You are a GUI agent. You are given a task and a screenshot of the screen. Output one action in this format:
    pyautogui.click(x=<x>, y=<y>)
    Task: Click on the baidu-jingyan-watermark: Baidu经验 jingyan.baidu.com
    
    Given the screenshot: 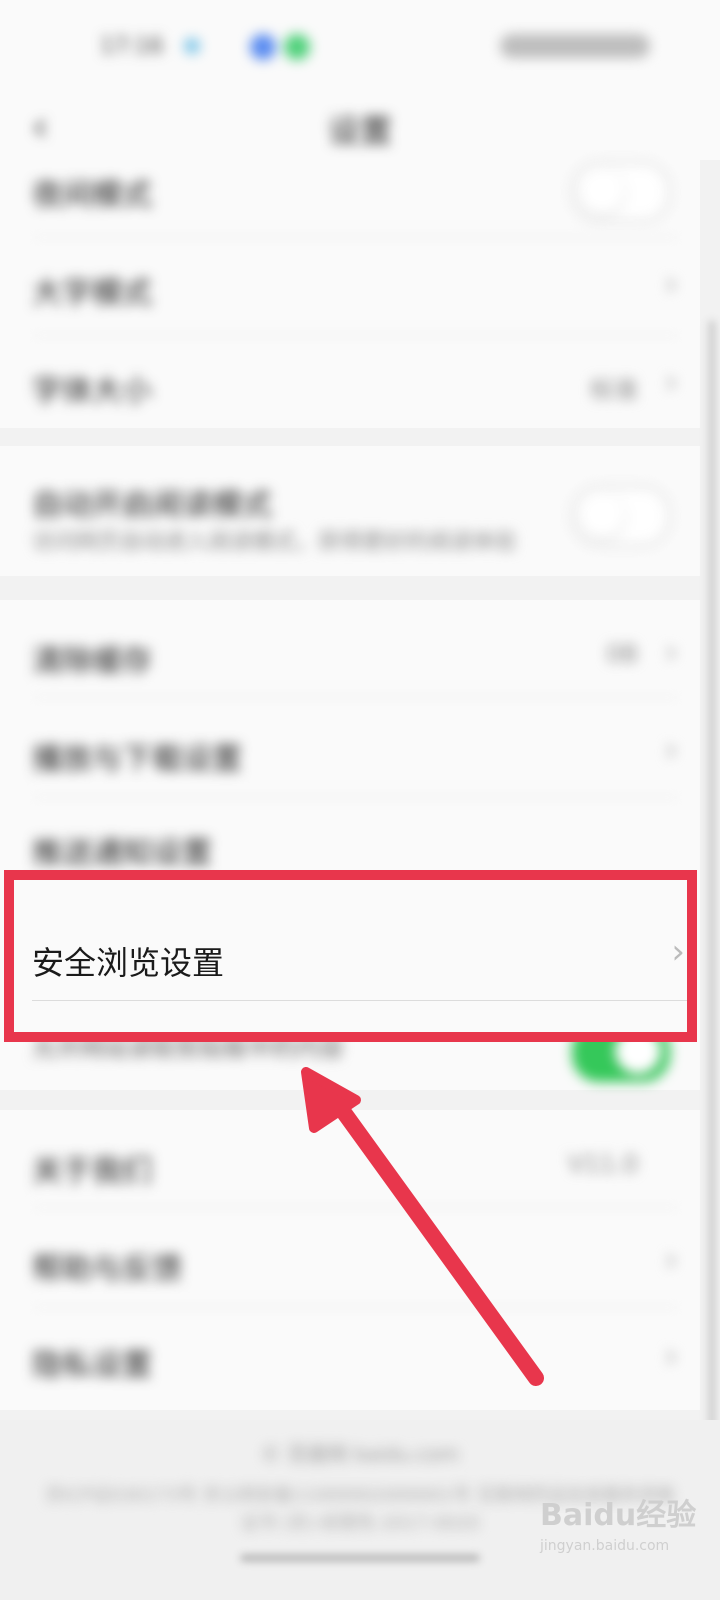 What is the action you would take?
    pyautogui.click(x=620, y=1522)
    